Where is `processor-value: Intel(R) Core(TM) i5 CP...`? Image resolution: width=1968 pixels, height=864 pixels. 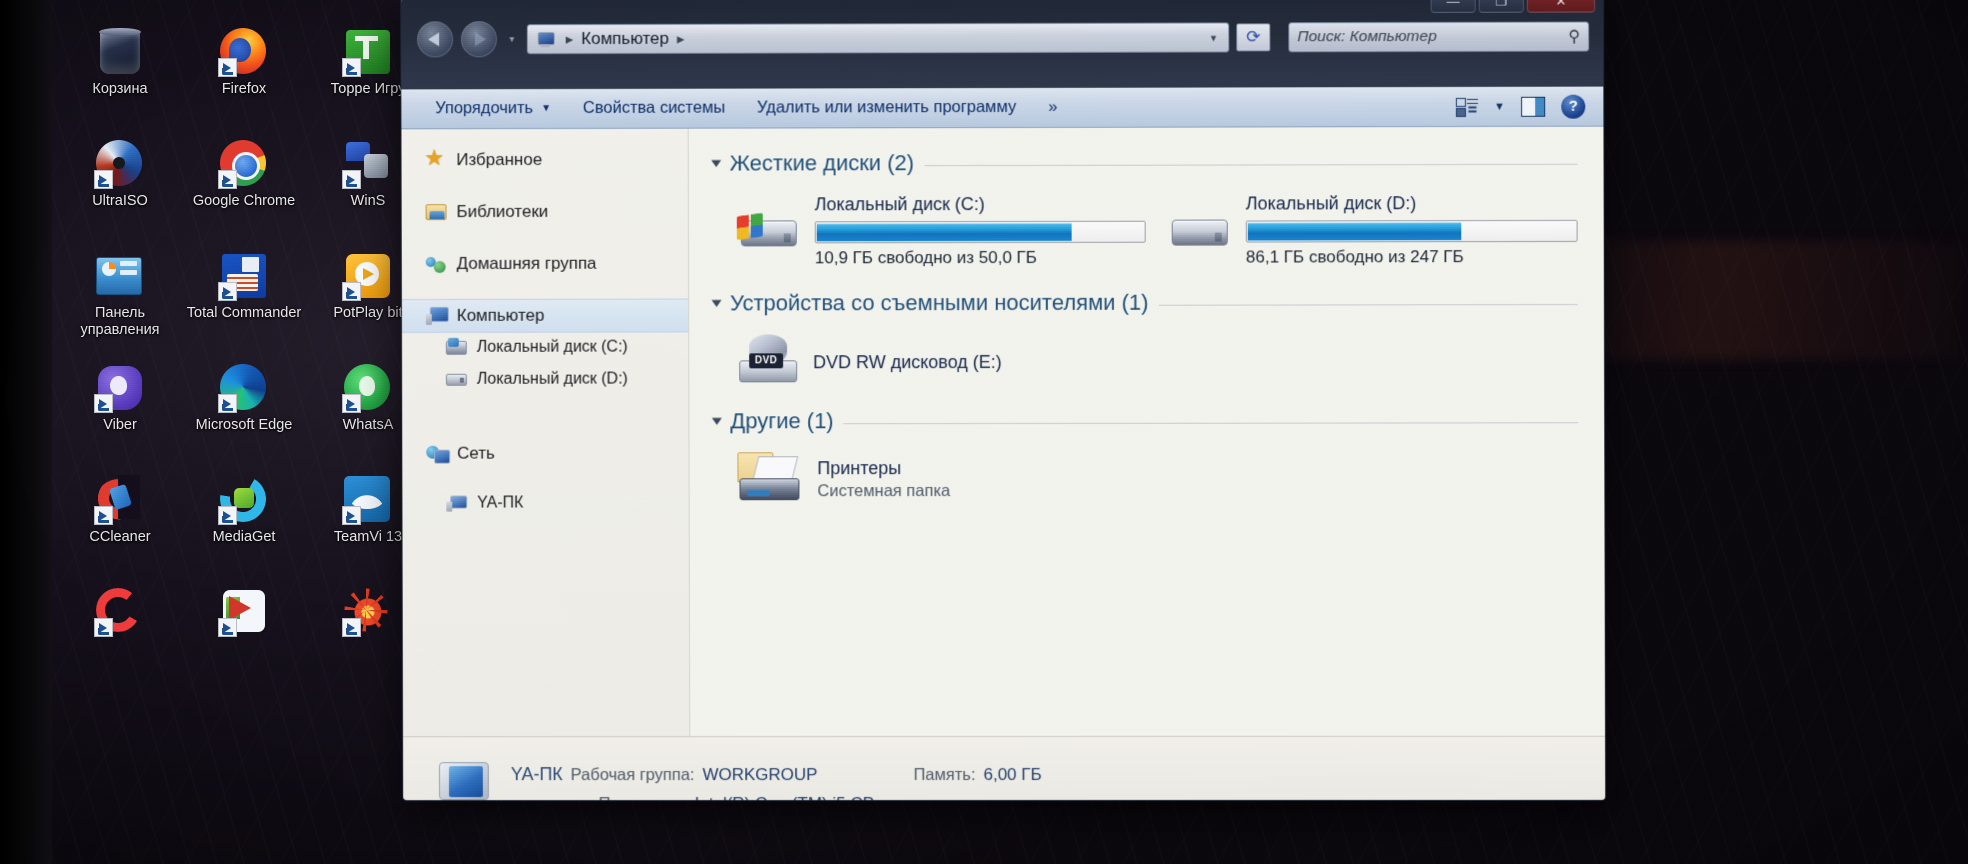
processor-value: Intel(R) Core(TM) i5 CP... is located at coordinates (790, 797).